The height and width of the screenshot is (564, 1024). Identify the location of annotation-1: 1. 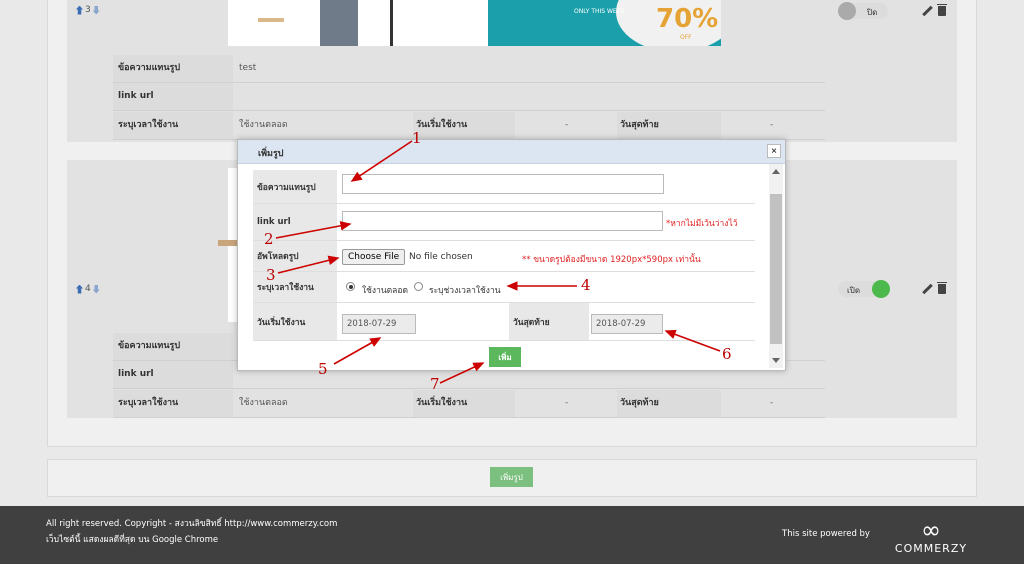
(417, 138).